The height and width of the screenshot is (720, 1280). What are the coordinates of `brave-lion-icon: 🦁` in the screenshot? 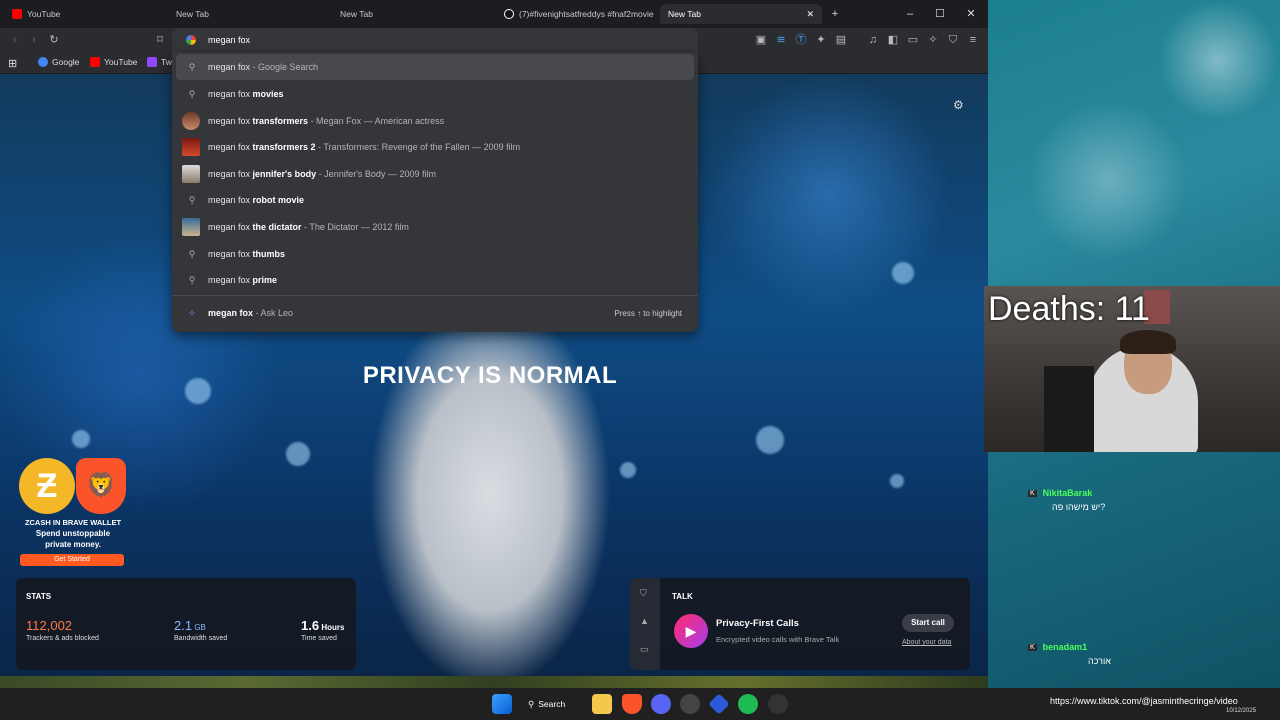 It's located at (101, 486).